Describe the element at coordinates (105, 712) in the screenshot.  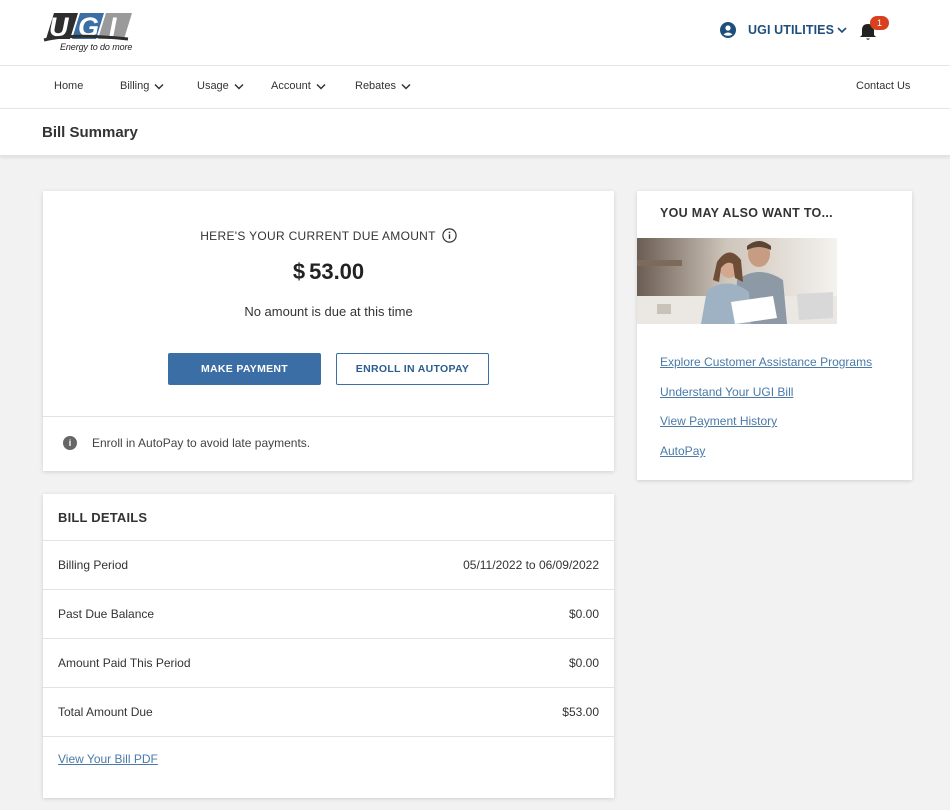
I see `row-label: Total Amount Due` at that location.